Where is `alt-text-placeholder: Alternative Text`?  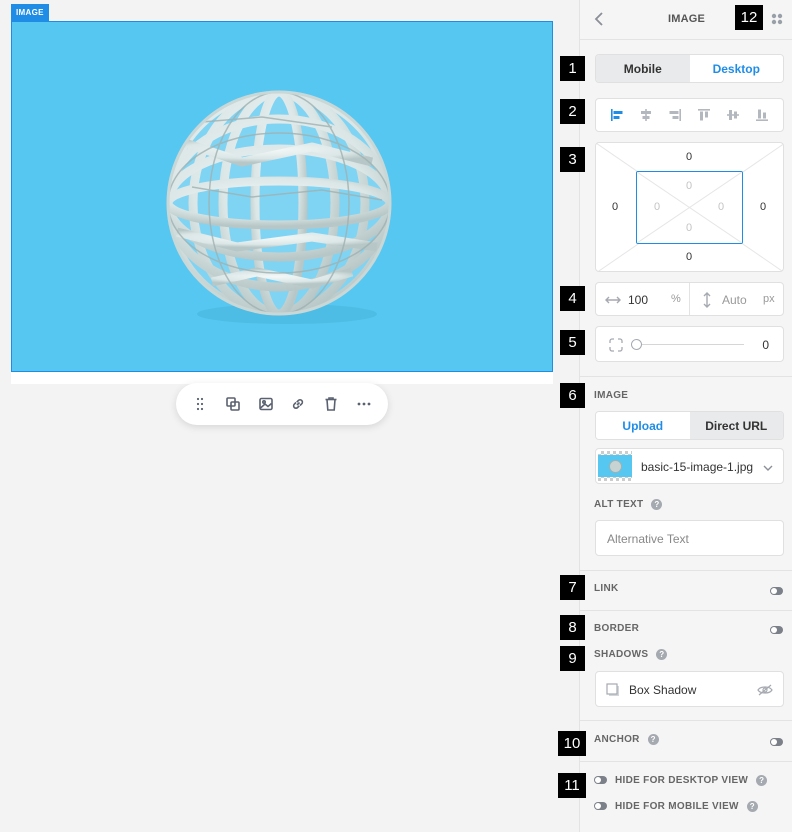
alt-text-placeholder: Alternative Text is located at coordinates (648, 539).